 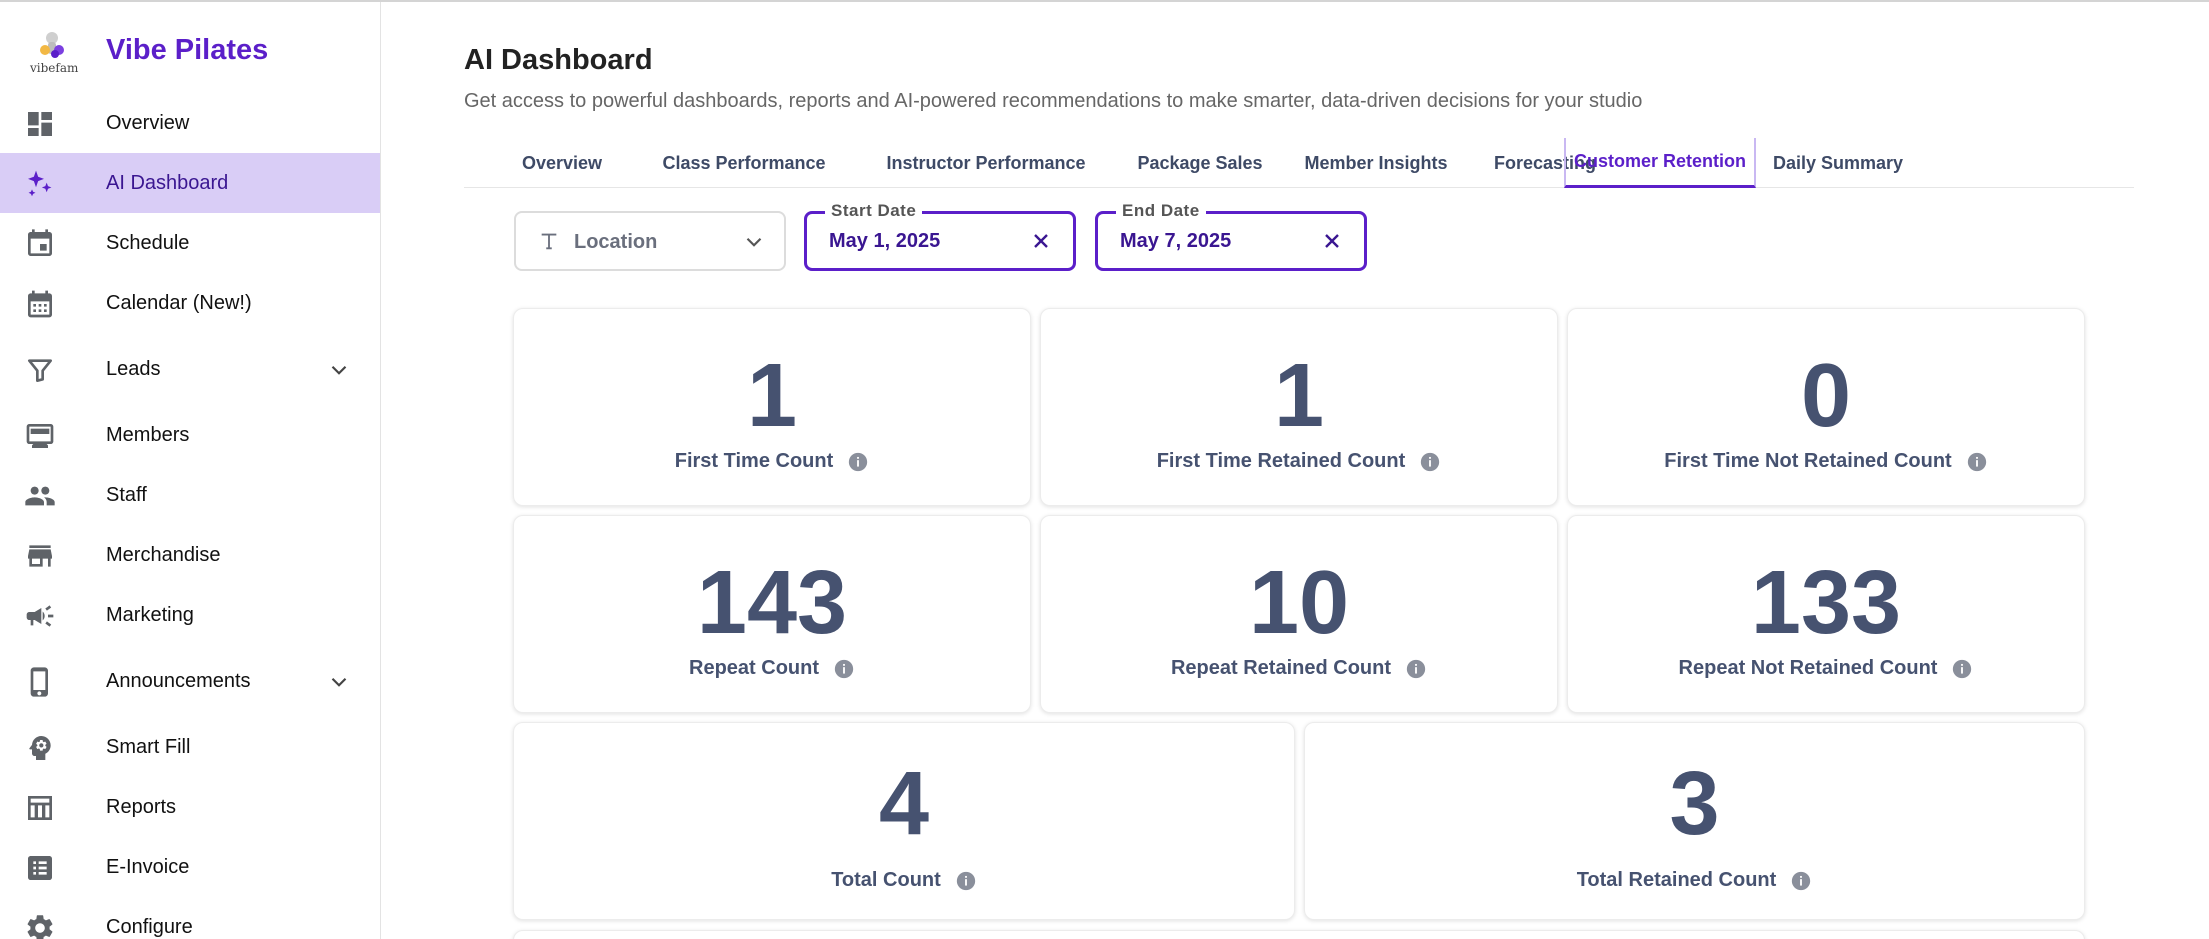 What do you see at coordinates (40, 496) in the screenshot?
I see `people-icon` at bounding box center [40, 496].